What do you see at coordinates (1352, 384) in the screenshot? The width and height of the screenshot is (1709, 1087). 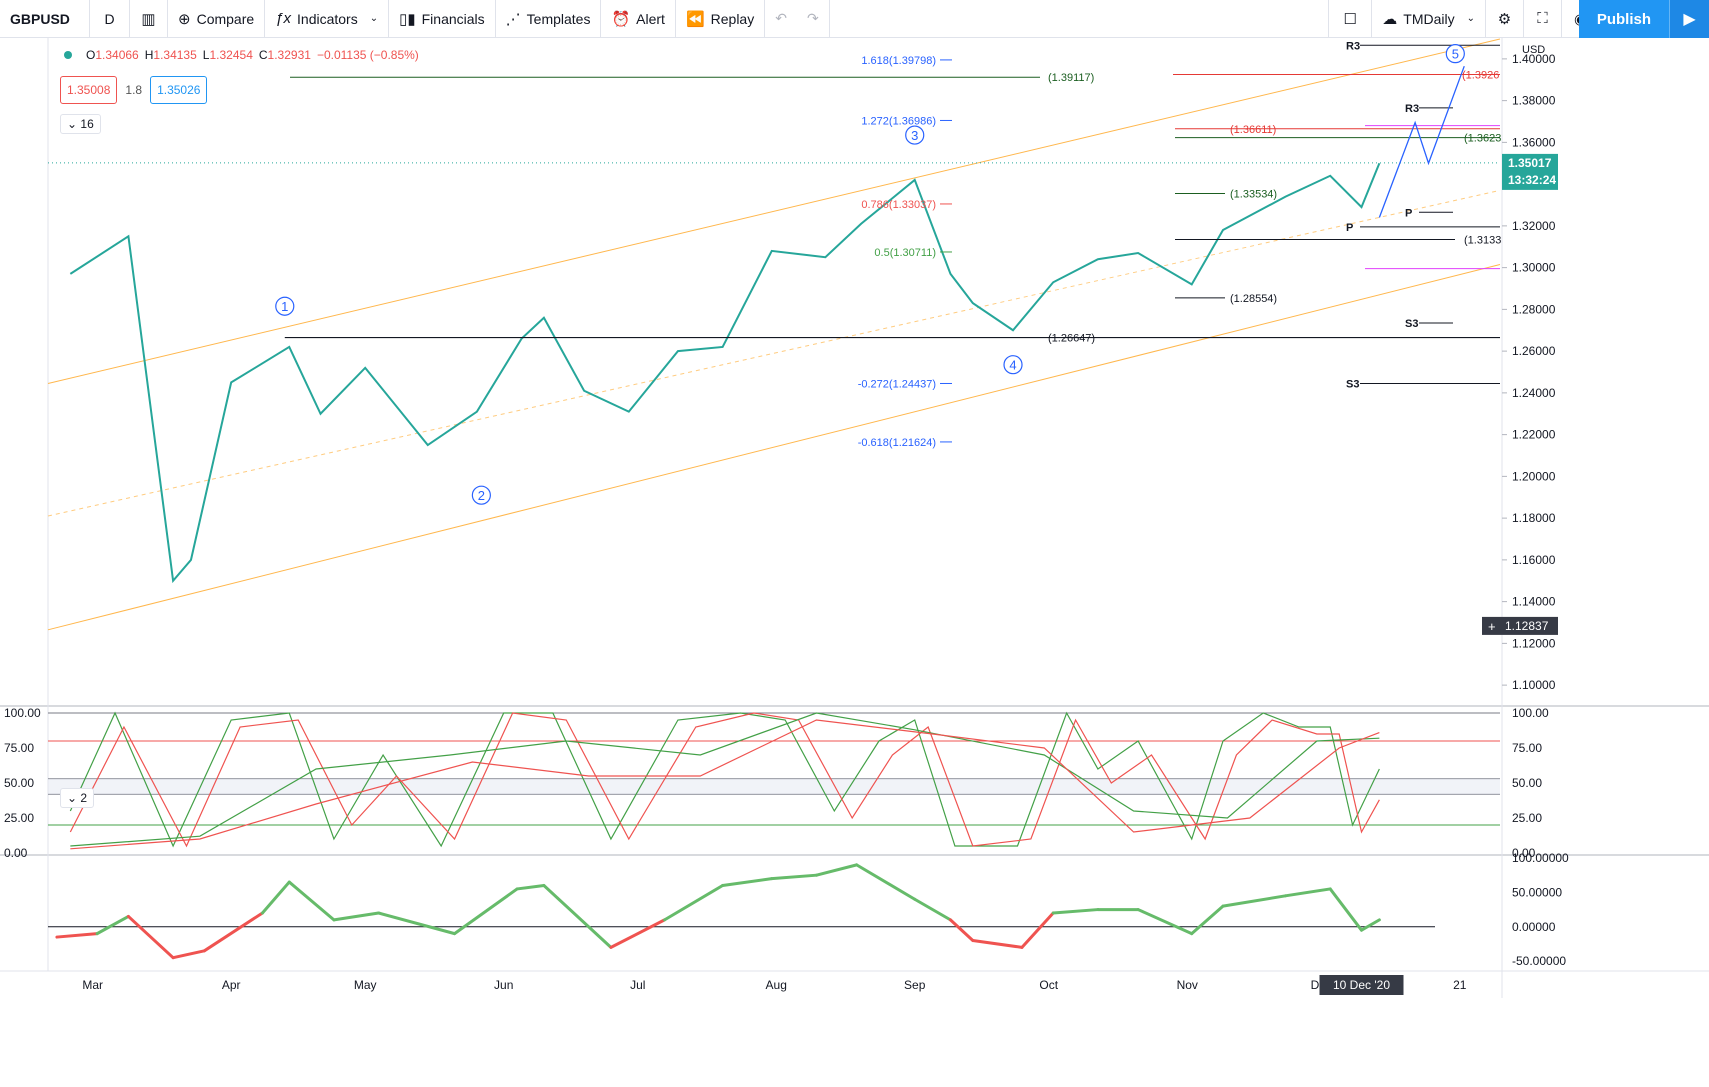 I see `pivot-label: S3` at bounding box center [1352, 384].